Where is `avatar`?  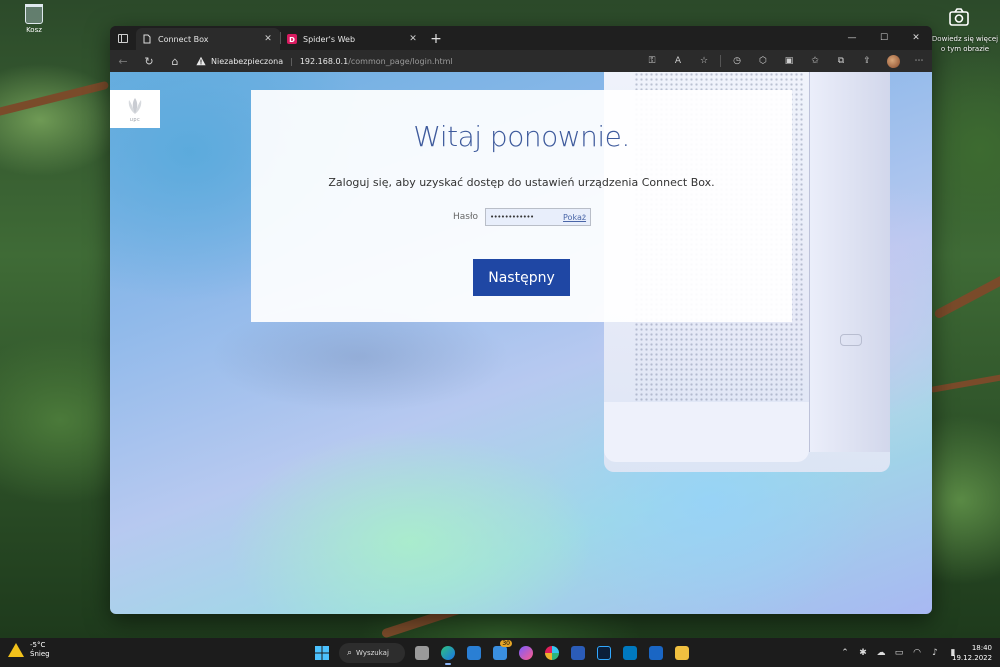 avatar is located at coordinates (893, 61).